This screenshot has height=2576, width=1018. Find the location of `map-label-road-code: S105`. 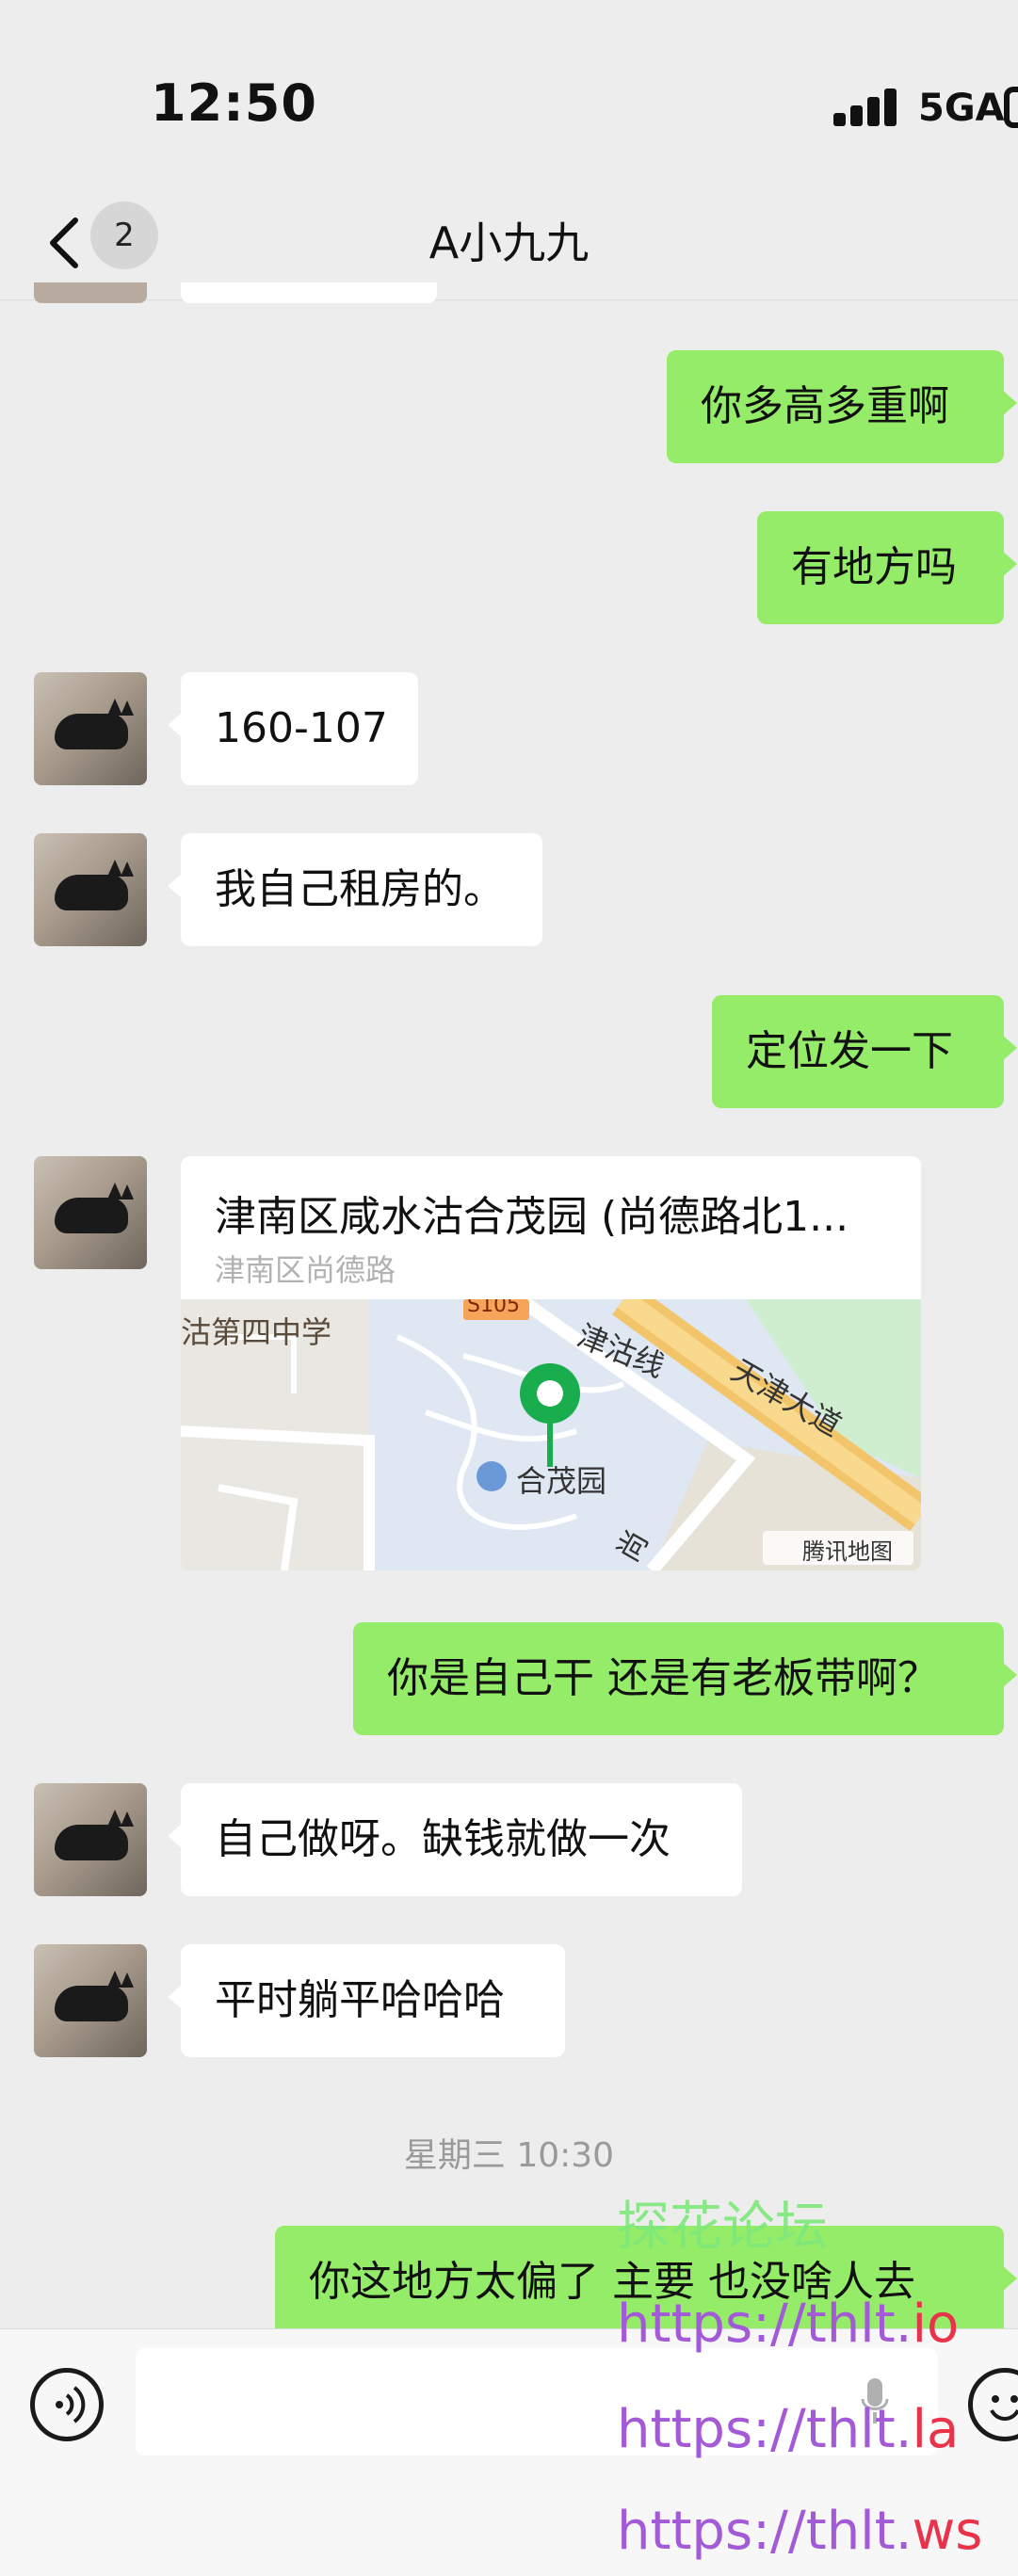

map-label-road-code: S105 is located at coordinates (494, 1308).